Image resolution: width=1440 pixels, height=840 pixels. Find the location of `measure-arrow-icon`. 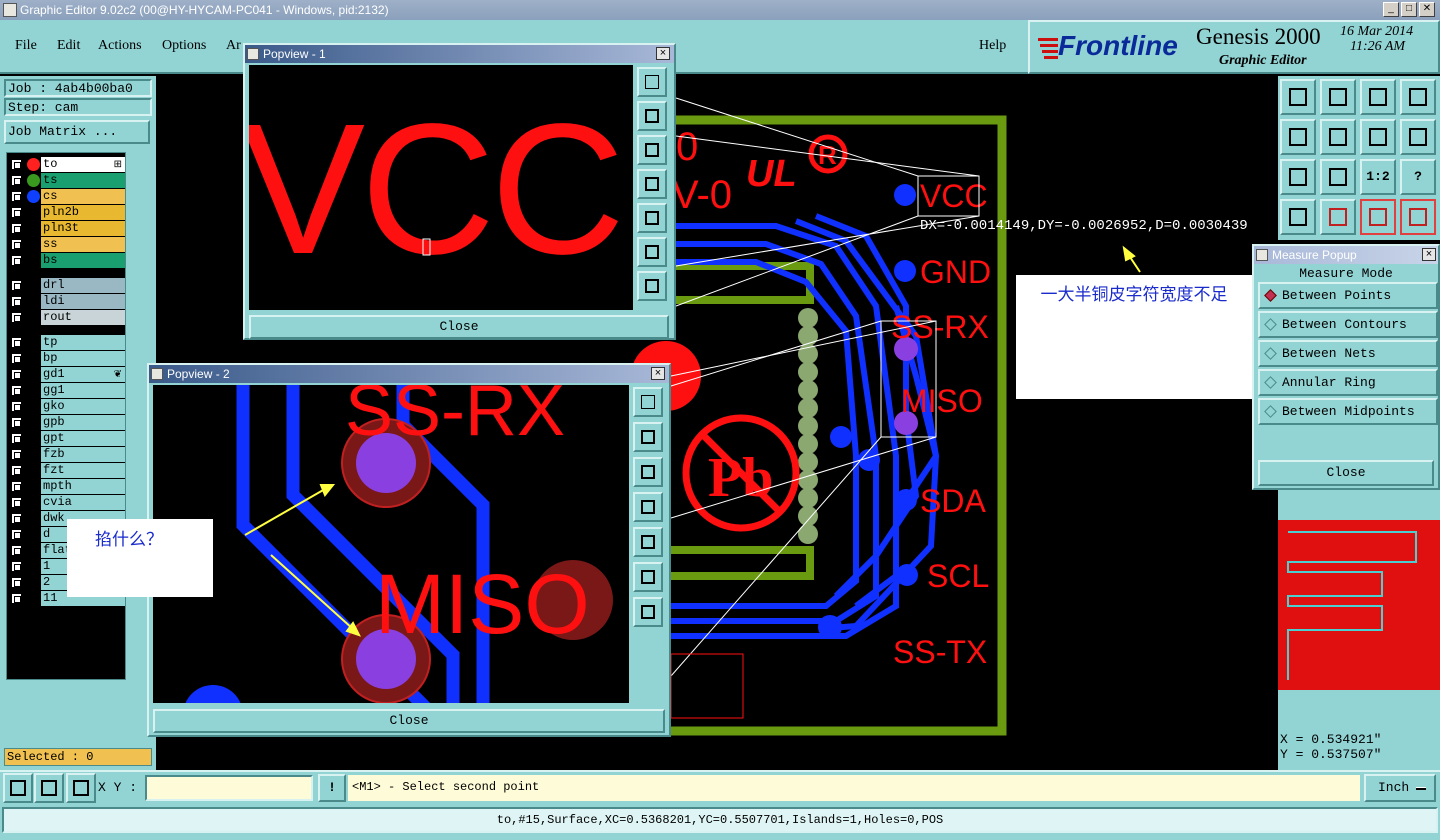

measure-arrow-icon is located at coordinates (49, 788).